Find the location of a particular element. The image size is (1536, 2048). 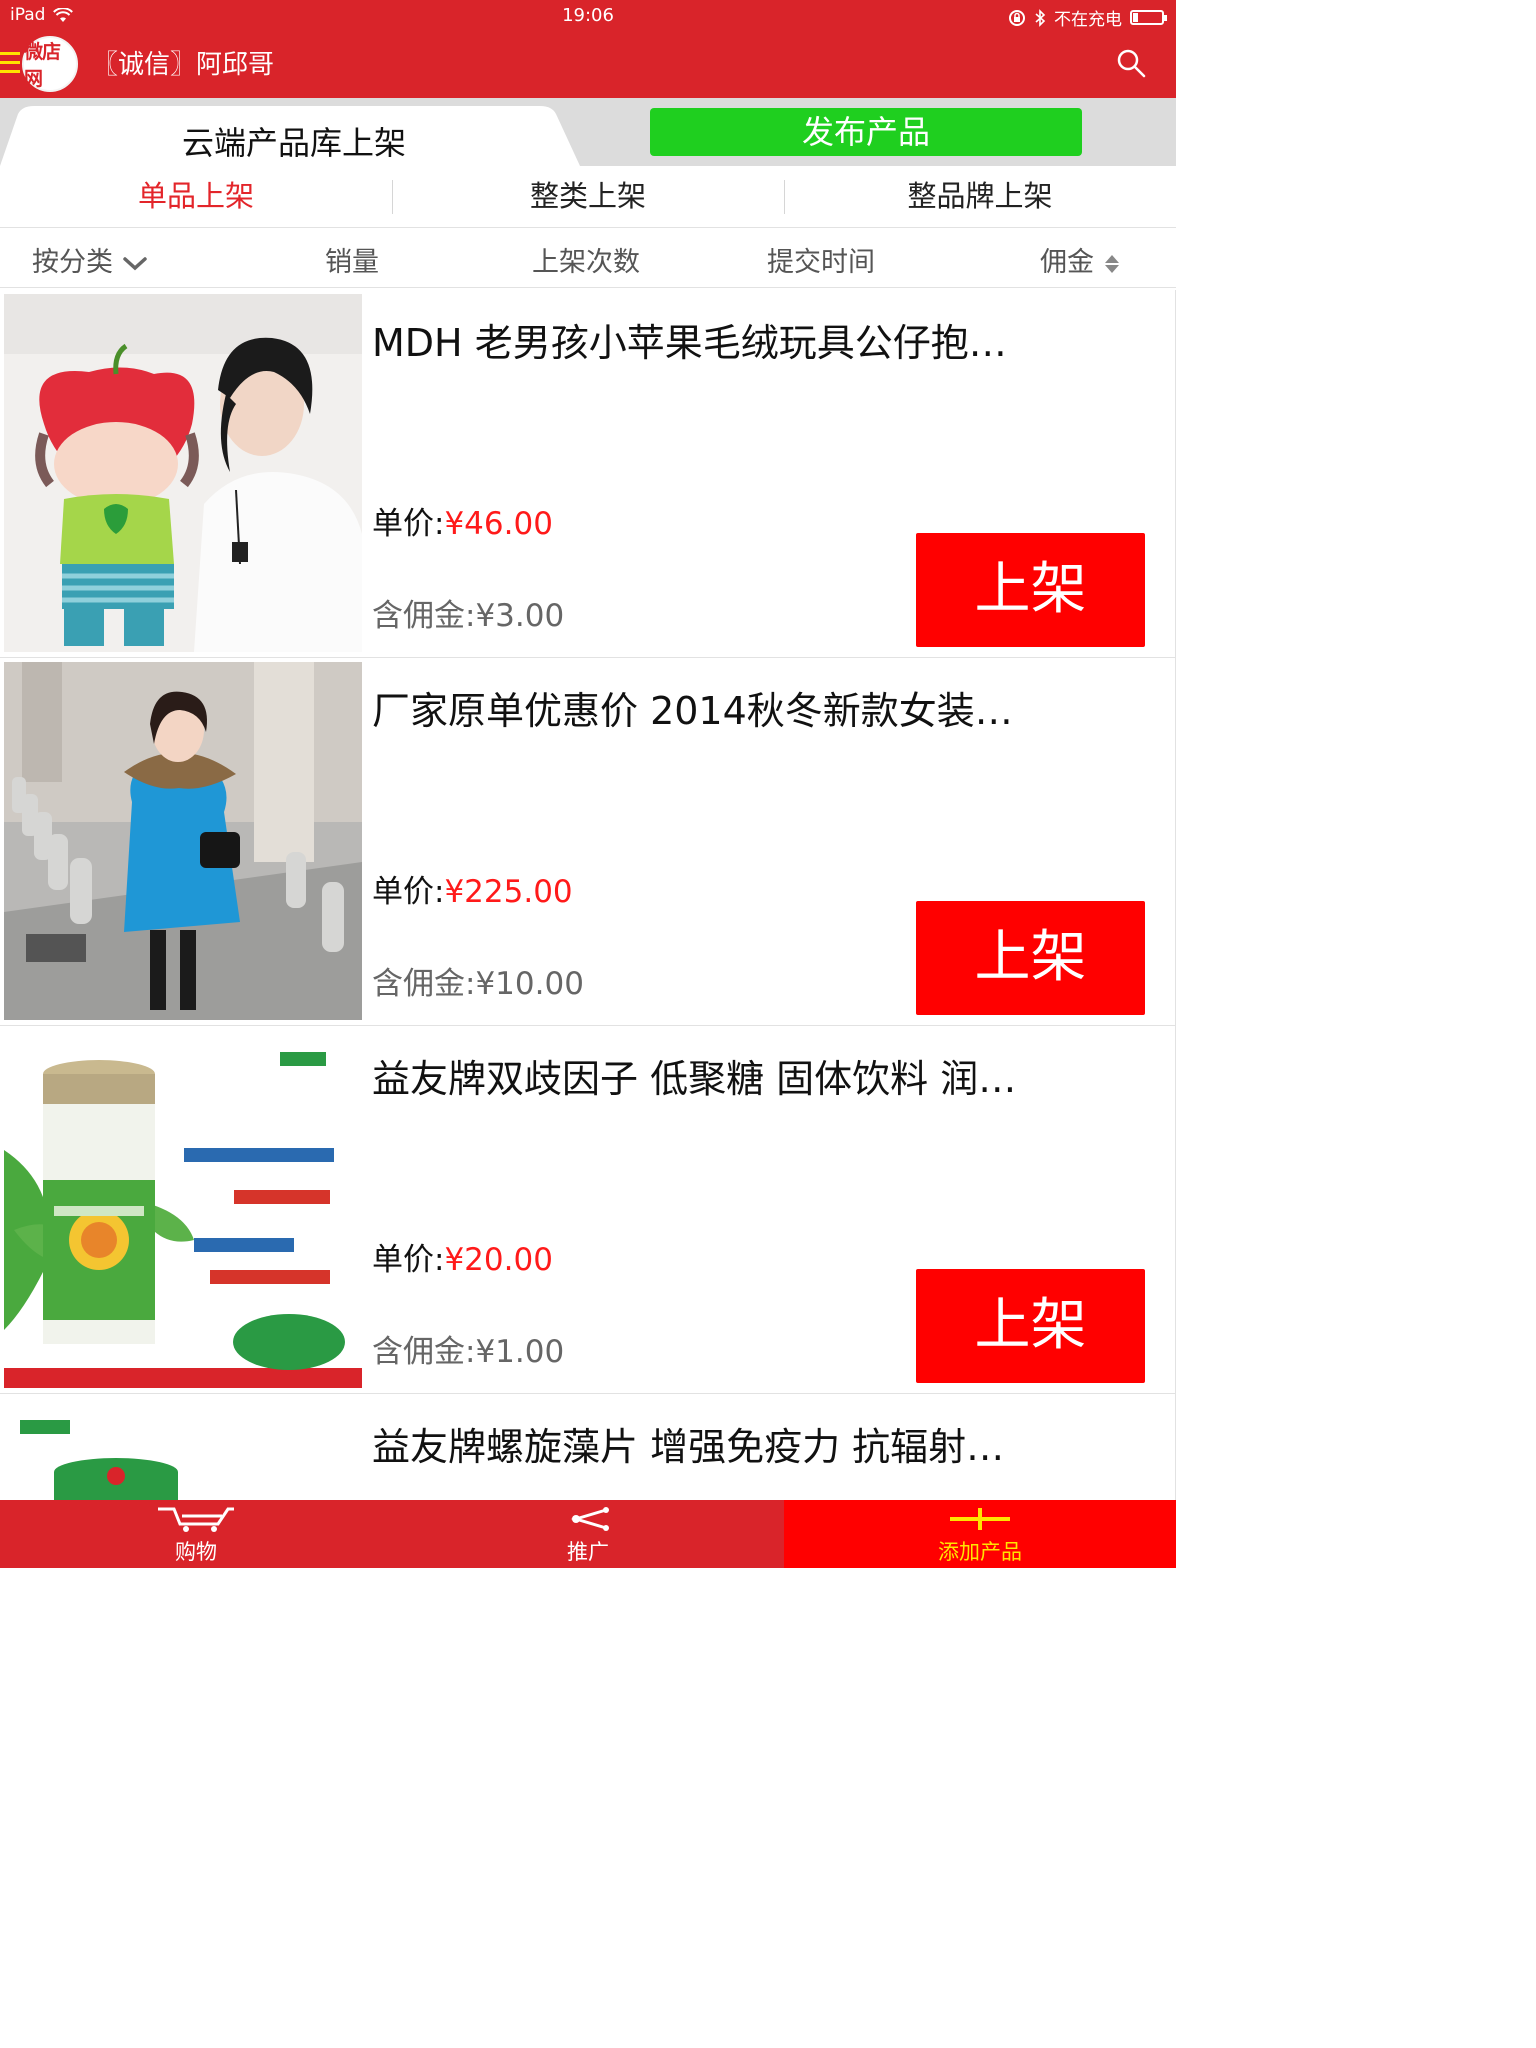

tab-cloud-label: 云端产品库上架 is located at coordinates (293, 143).